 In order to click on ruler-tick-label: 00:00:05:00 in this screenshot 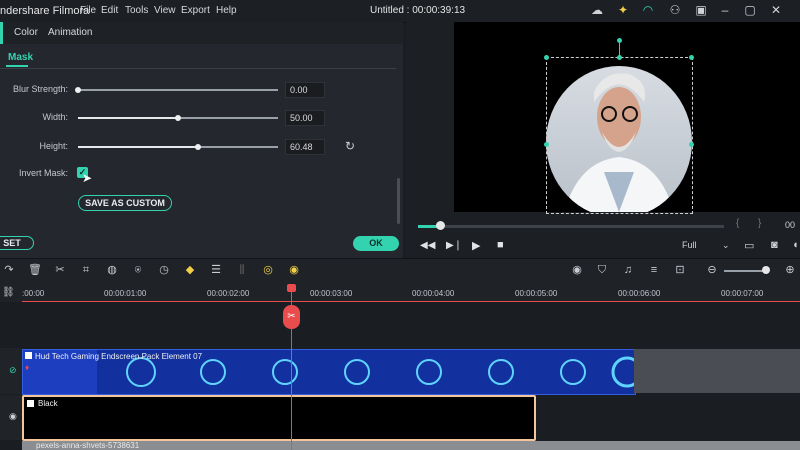, I will do `click(536, 293)`.